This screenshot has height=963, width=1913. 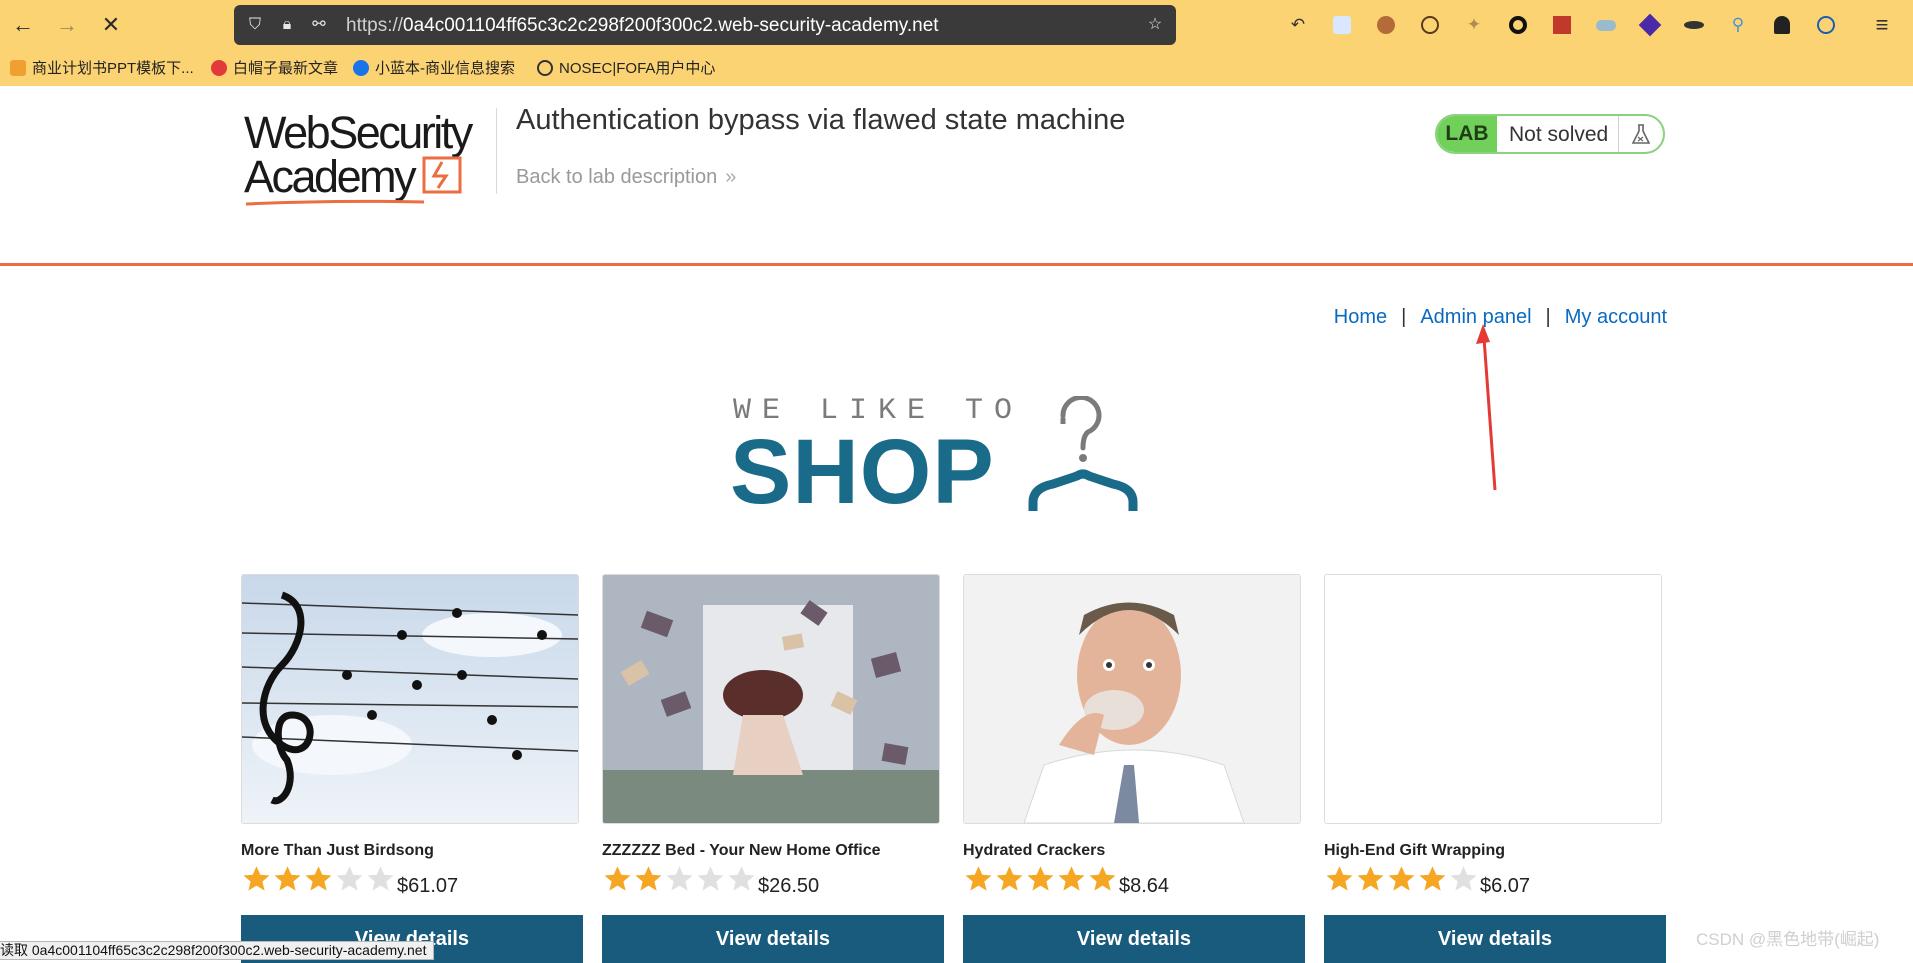 What do you see at coordinates (319, 25) in the screenshot?
I see `site-permissions-icon: ⚯` at bounding box center [319, 25].